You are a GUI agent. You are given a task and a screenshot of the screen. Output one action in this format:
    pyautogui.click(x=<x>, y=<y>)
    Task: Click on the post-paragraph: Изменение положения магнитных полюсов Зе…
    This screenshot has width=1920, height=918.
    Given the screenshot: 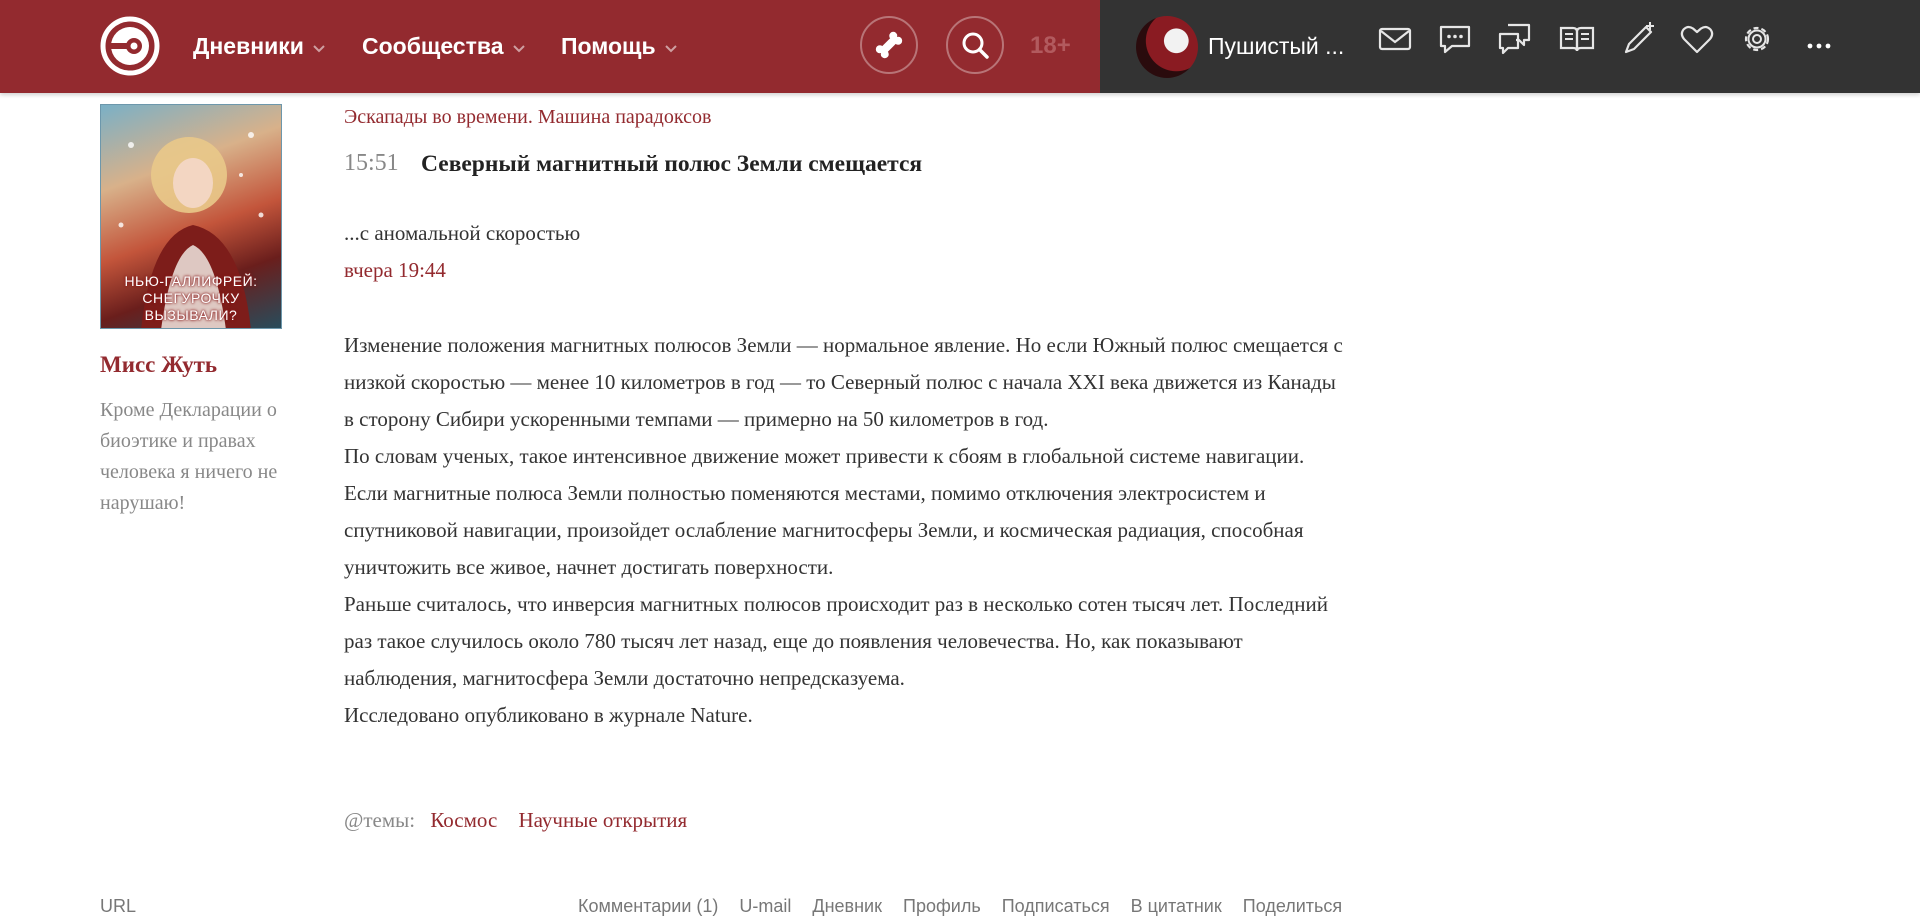 What is the action you would take?
    pyautogui.click(x=843, y=382)
    